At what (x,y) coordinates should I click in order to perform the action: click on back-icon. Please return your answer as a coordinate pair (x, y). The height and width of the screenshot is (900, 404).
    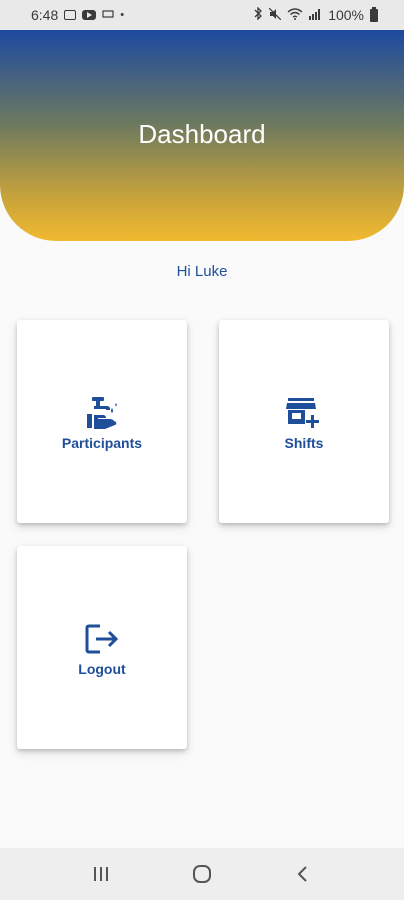
    Looking at the image, I should click on (303, 874).